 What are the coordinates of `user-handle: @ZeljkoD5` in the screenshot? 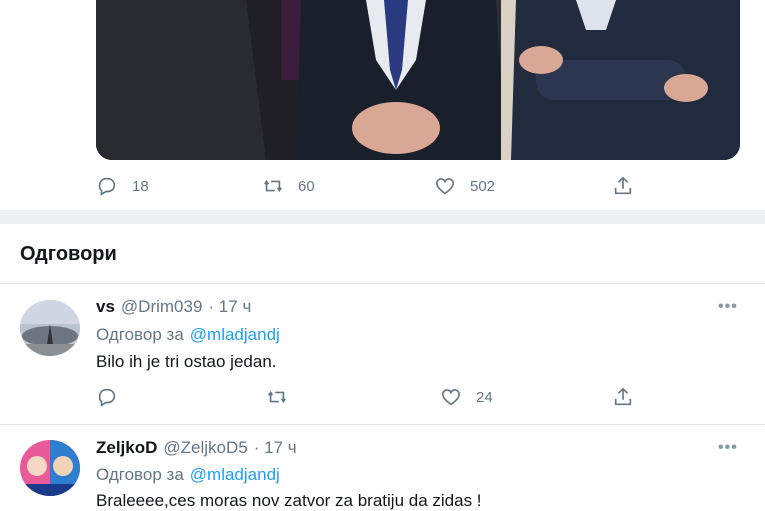 It's located at (205, 447).